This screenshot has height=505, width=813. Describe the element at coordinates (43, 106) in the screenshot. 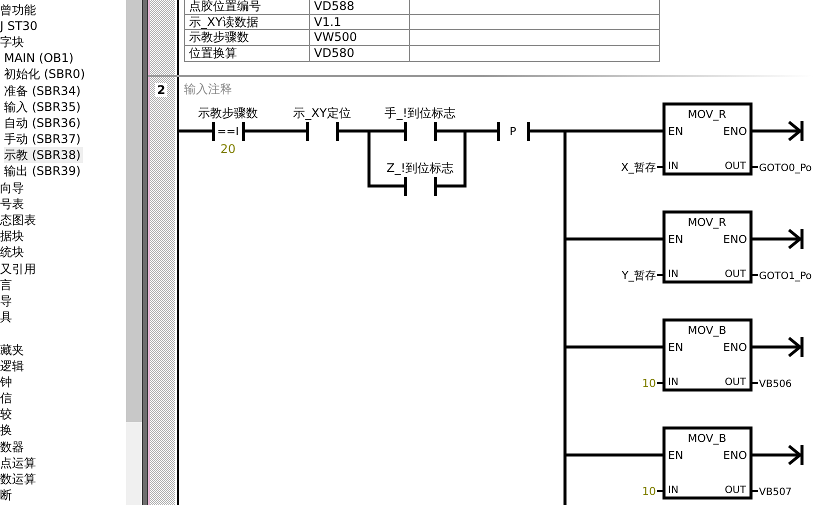

I see `tree-item: 输入 (SBR35)` at that location.